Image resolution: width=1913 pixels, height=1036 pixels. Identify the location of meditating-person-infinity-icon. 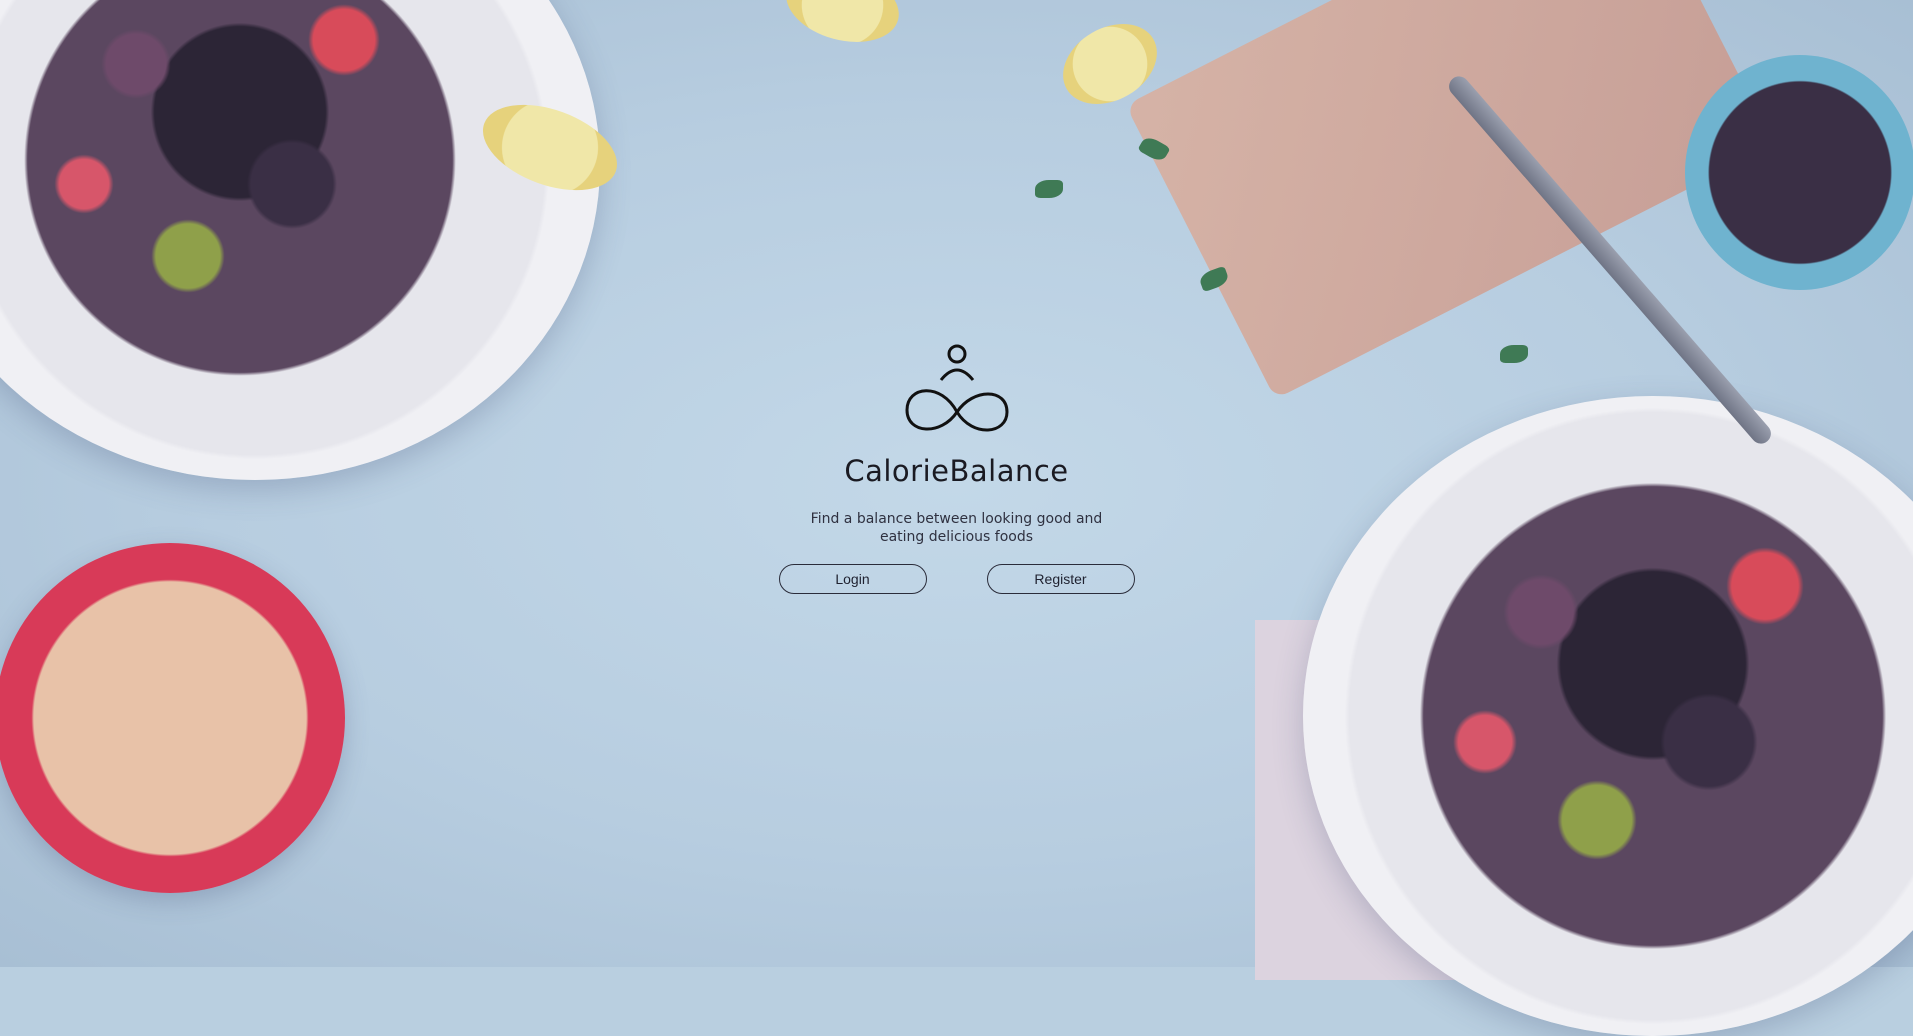
(956, 388).